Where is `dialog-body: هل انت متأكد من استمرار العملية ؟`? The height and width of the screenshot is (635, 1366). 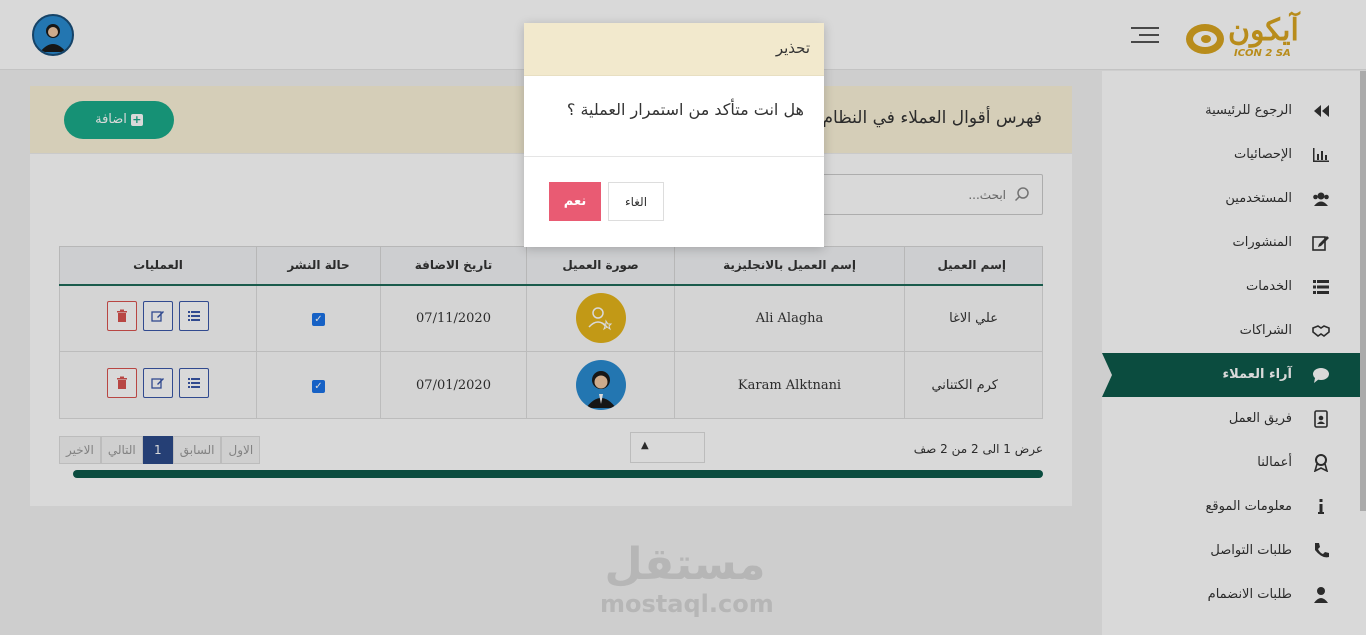 dialog-body: هل انت متأكد من استمرار العملية ؟ is located at coordinates (674, 116).